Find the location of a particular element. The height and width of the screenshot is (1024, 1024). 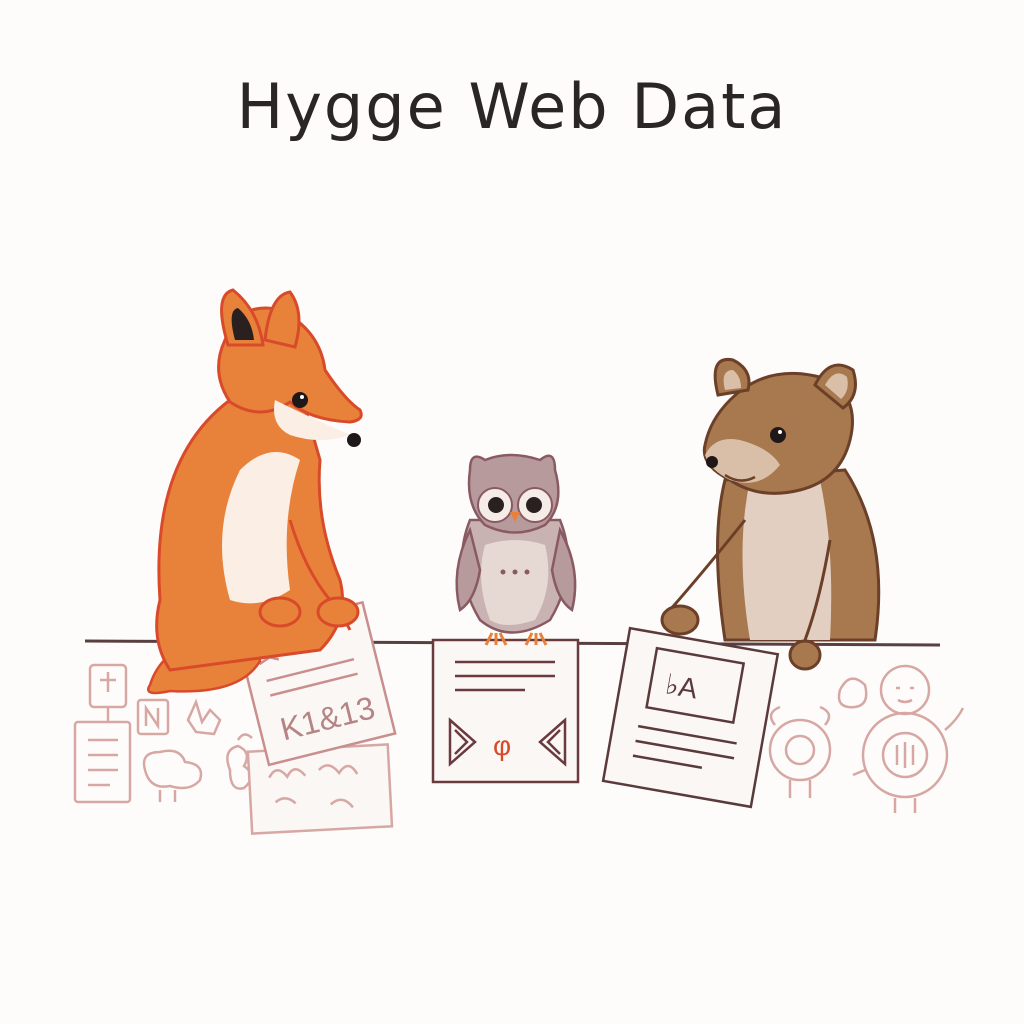

owl-illustration is located at coordinates (516, 549).